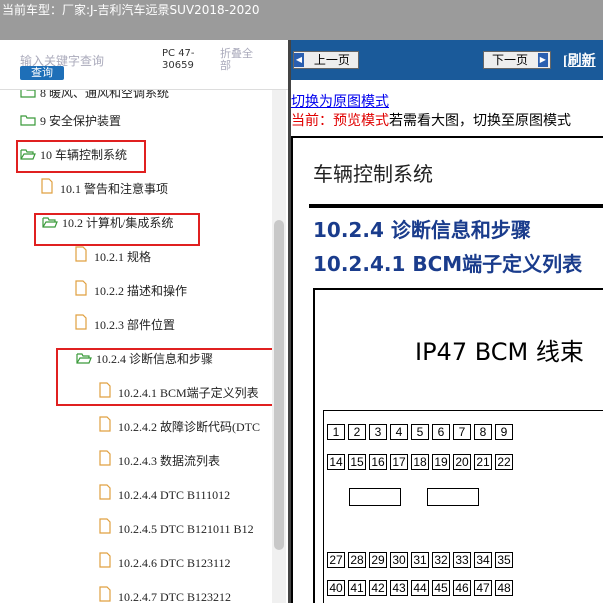 Image resolution: width=603 pixels, height=603 pixels. I want to click on tree-item: 10.2.3 部件位置, so click(124, 325).